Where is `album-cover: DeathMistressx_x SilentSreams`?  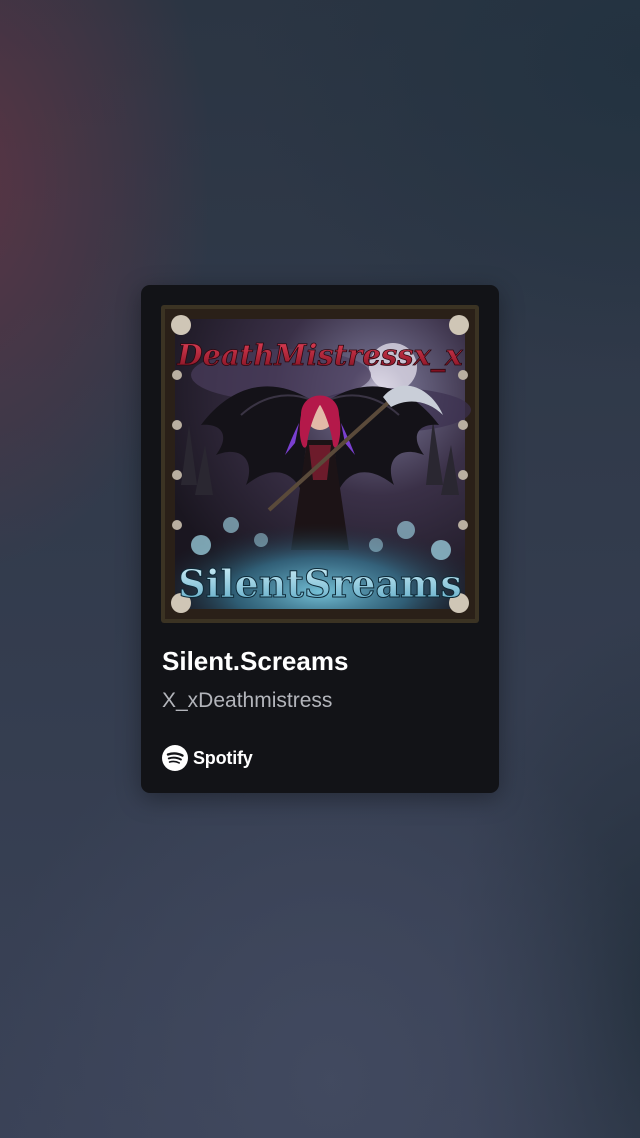 album-cover: DeathMistressx_x SilentSreams is located at coordinates (320, 464).